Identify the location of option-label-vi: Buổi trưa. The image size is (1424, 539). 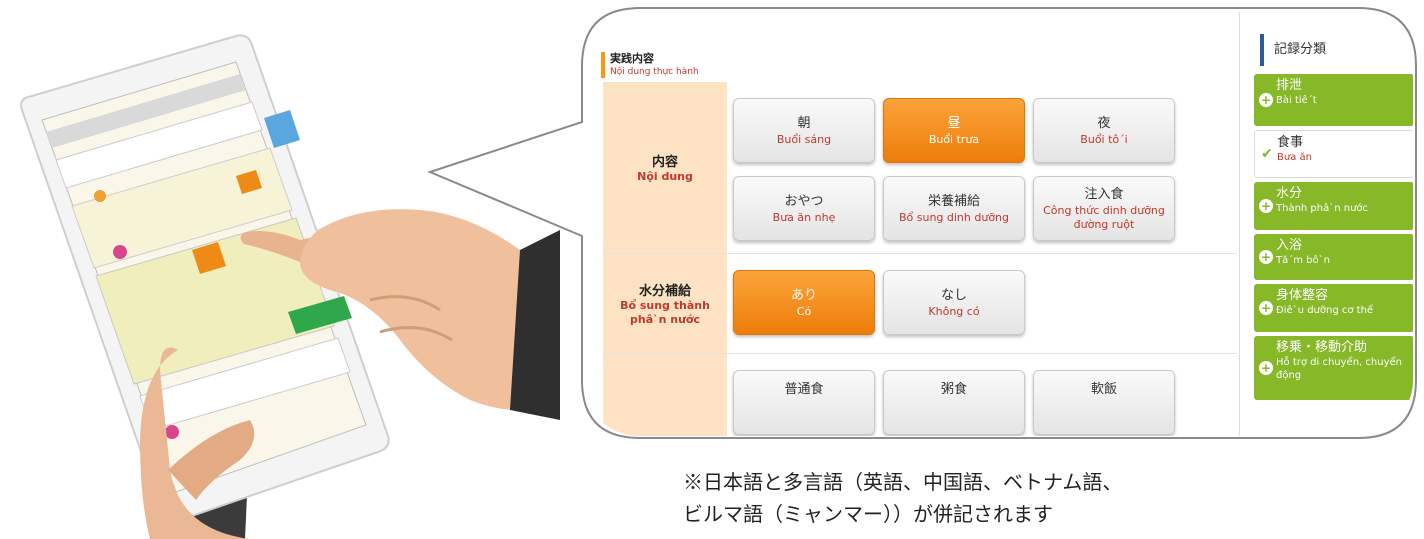
(954, 139).